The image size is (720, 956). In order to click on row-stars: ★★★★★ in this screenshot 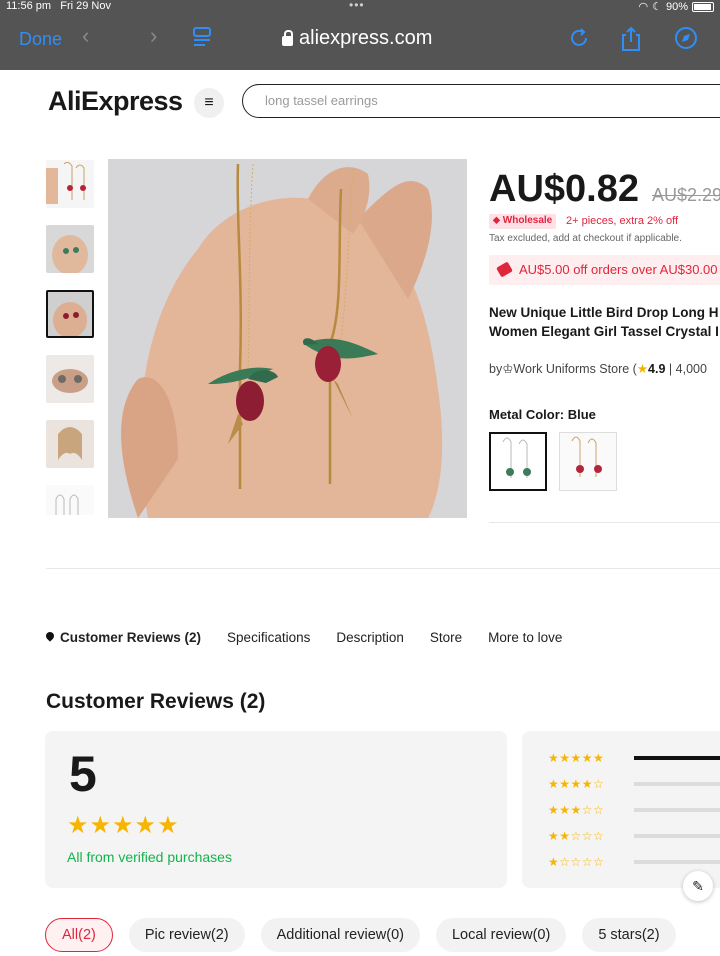, I will do `click(576, 758)`.